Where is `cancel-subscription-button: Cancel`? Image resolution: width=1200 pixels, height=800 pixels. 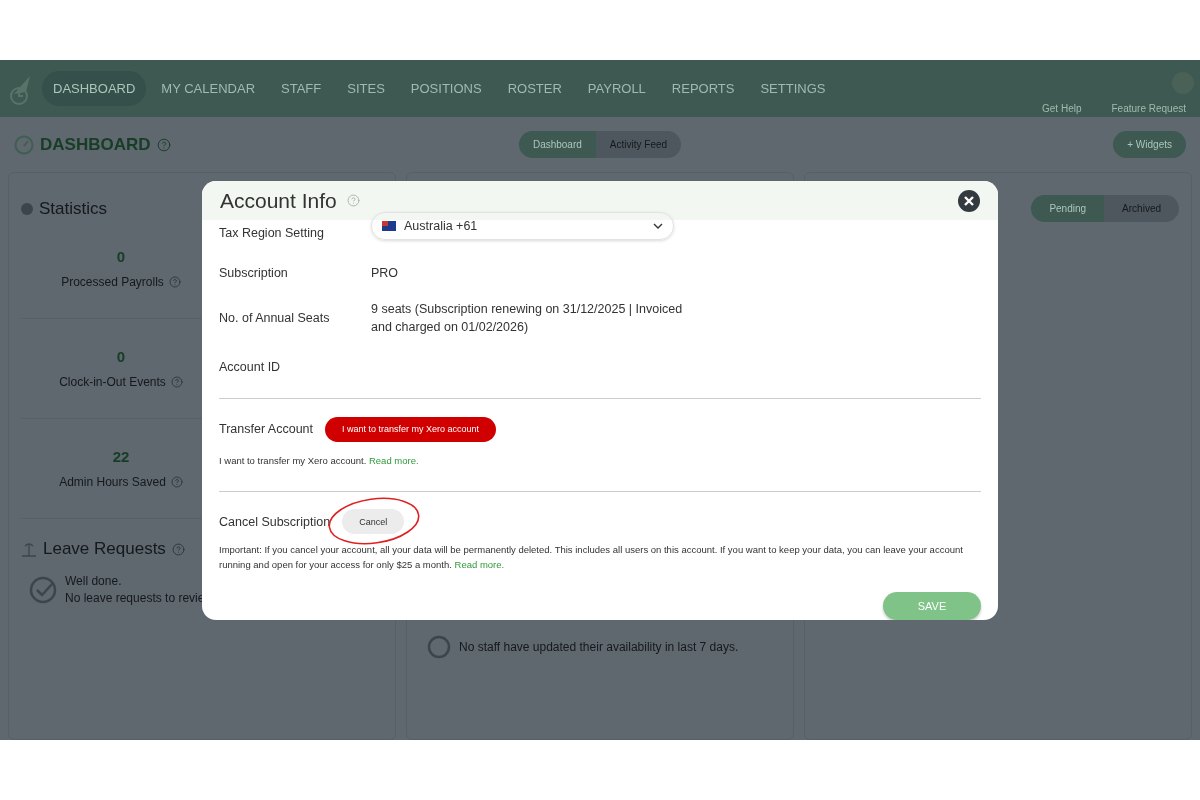 cancel-subscription-button: Cancel is located at coordinates (373, 522).